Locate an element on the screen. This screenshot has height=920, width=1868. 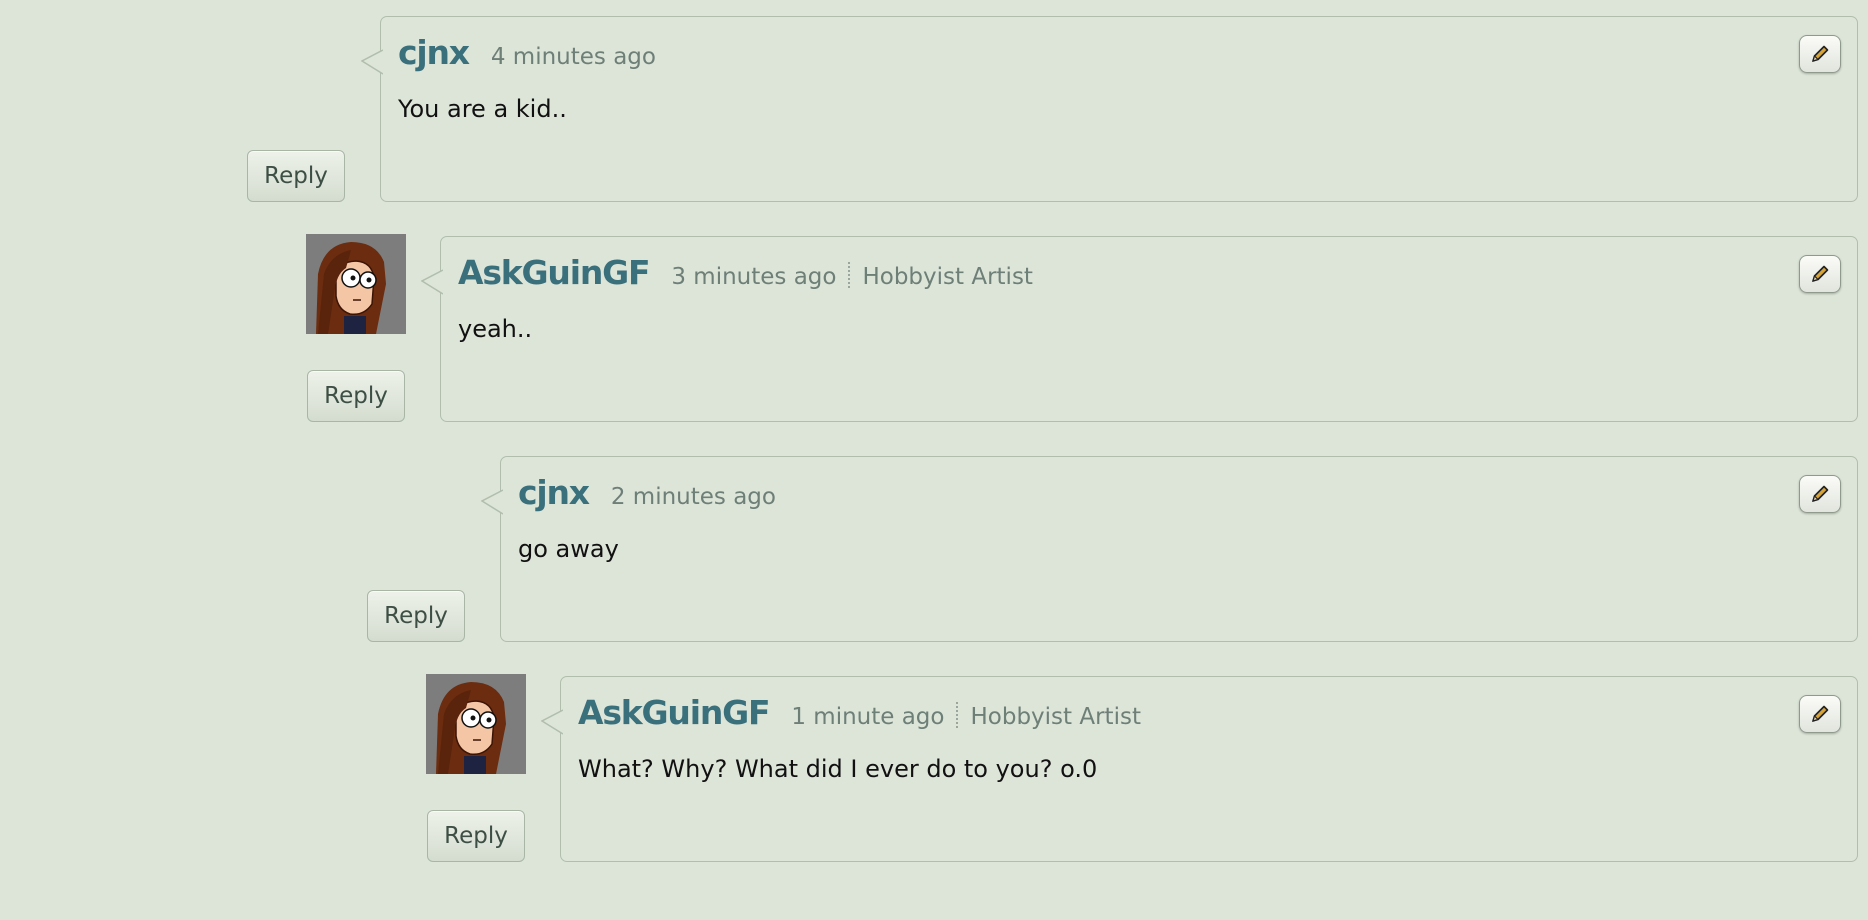
comment-header: AskGuinGF 1 minute ago Hobbyist Artist is located at coordinates (859, 712).